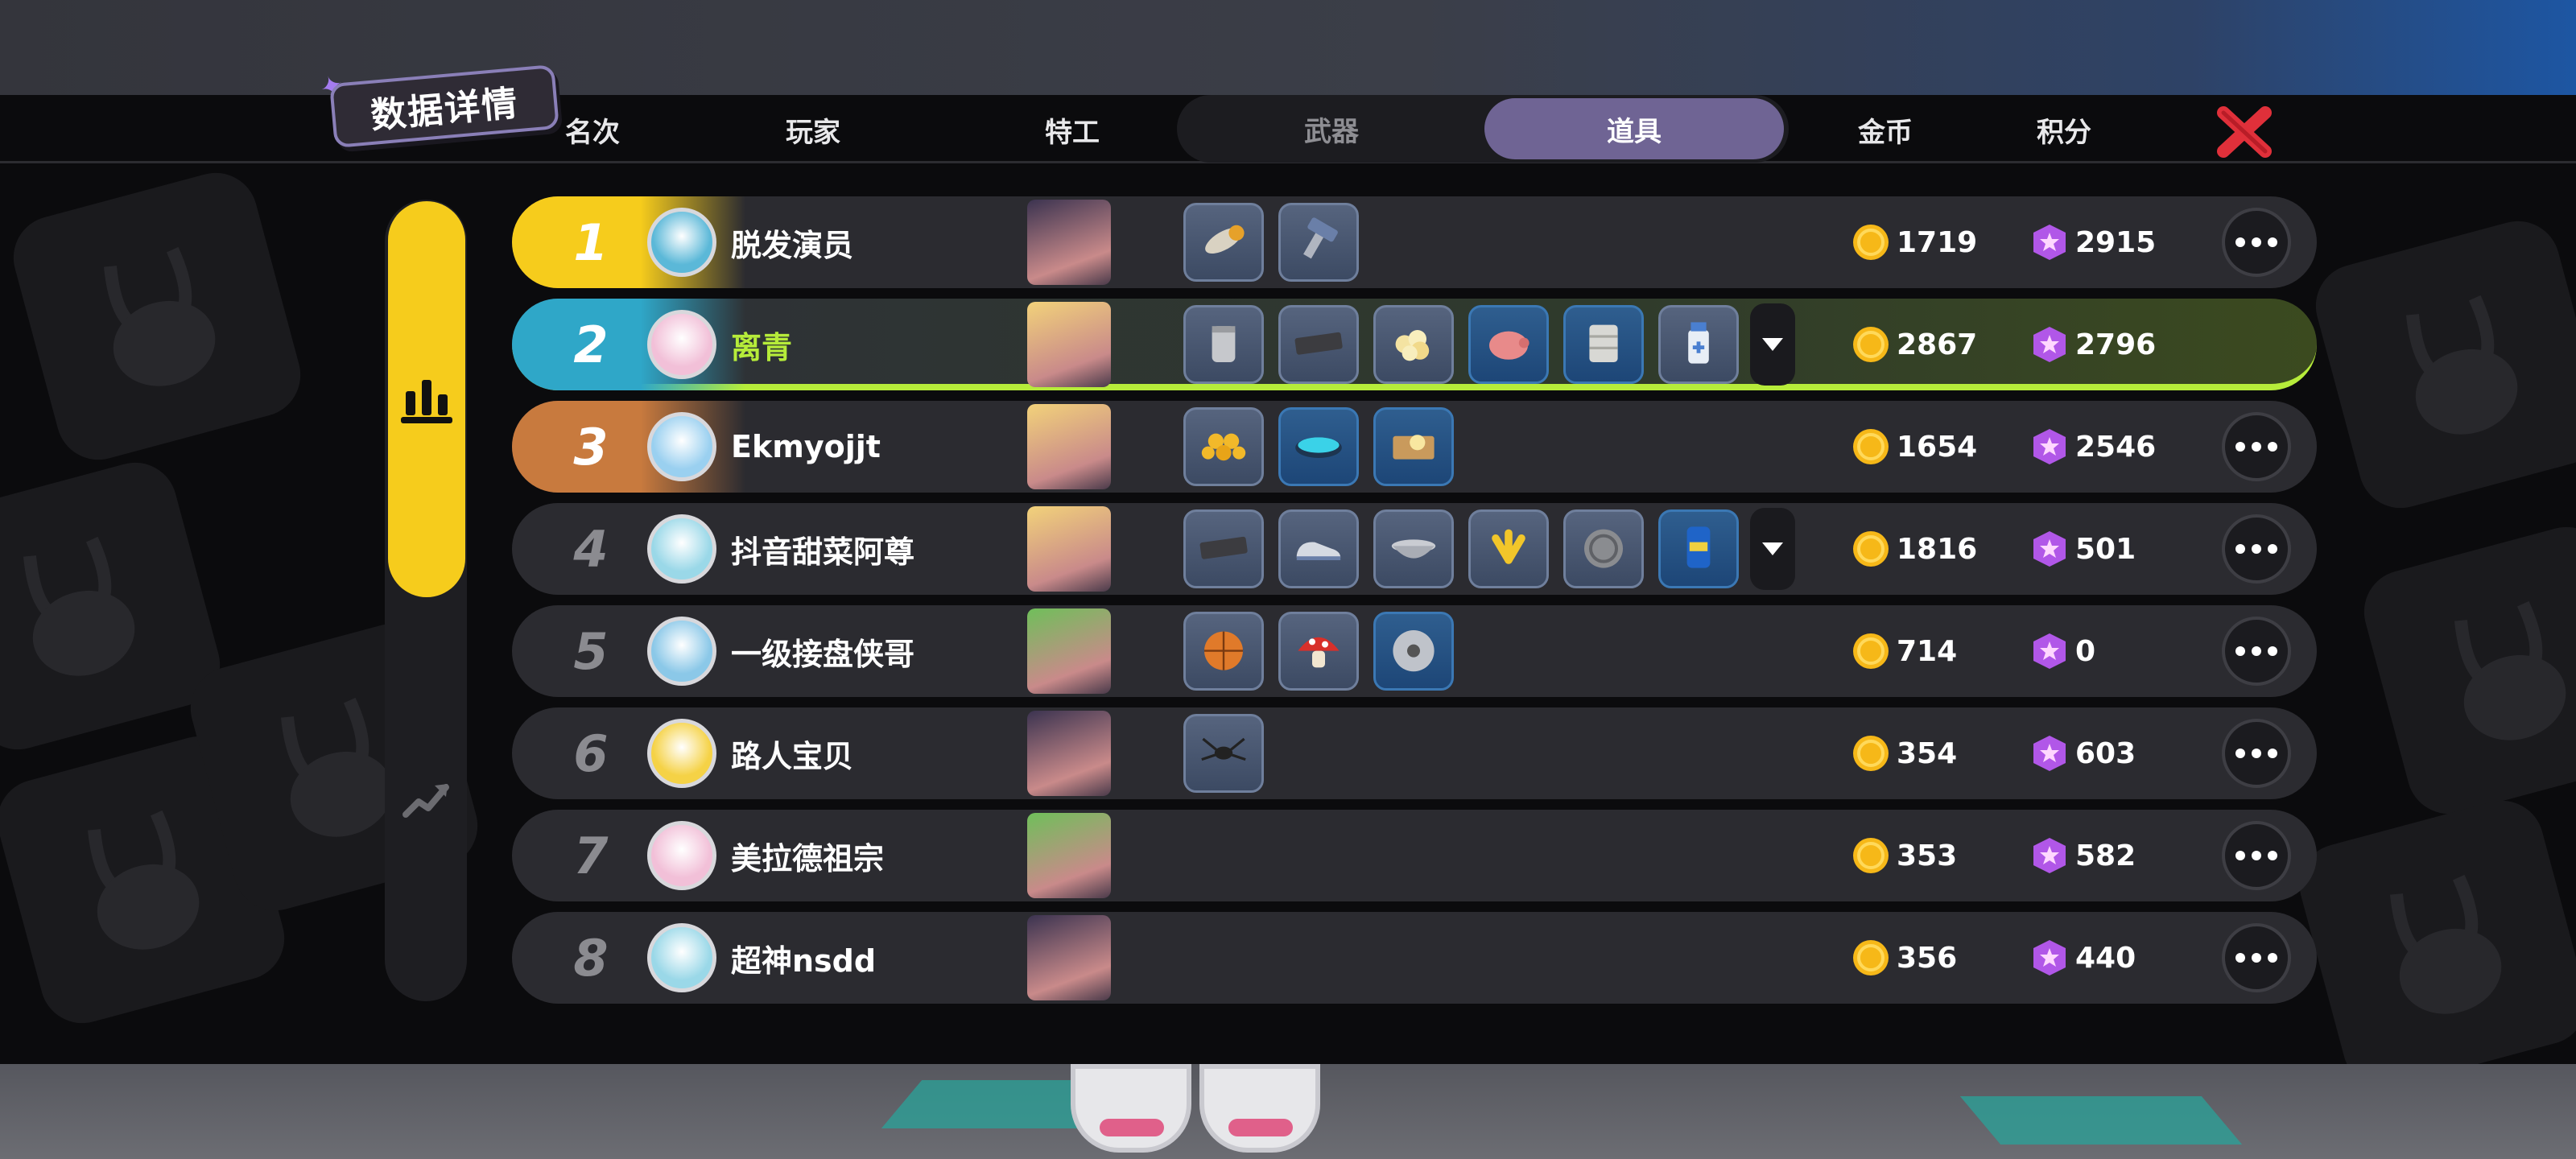 Image resolution: width=2576 pixels, height=1159 pixels. Describe the element at coordinates (426, 795) in the screenshot. I see `side-tab-trend` at that location.